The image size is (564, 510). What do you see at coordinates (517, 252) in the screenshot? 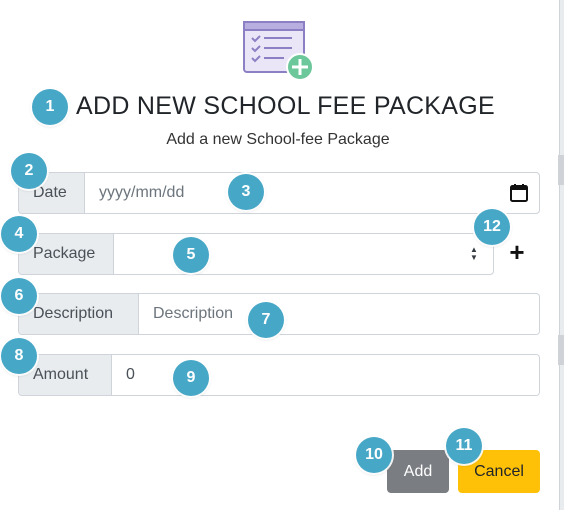
I see `plus-icon: +` at bounding box center [517, 252].